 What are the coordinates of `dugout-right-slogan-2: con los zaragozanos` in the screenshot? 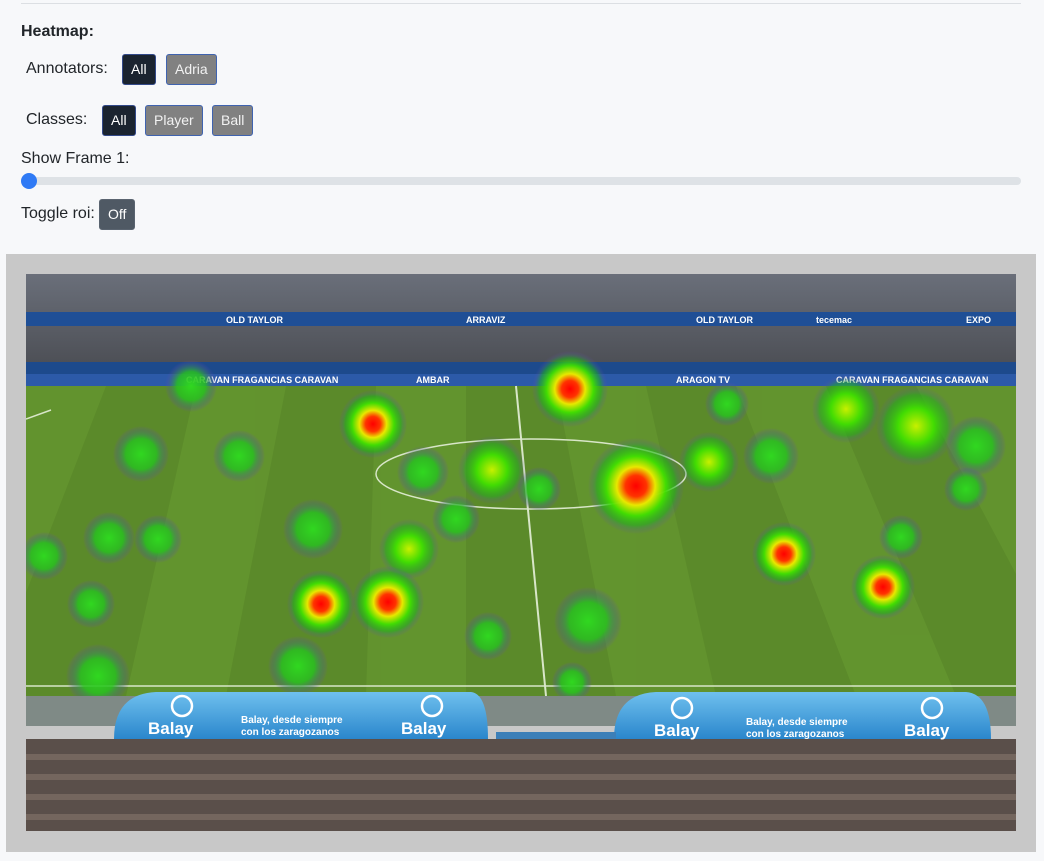 It's located at (795, 734).